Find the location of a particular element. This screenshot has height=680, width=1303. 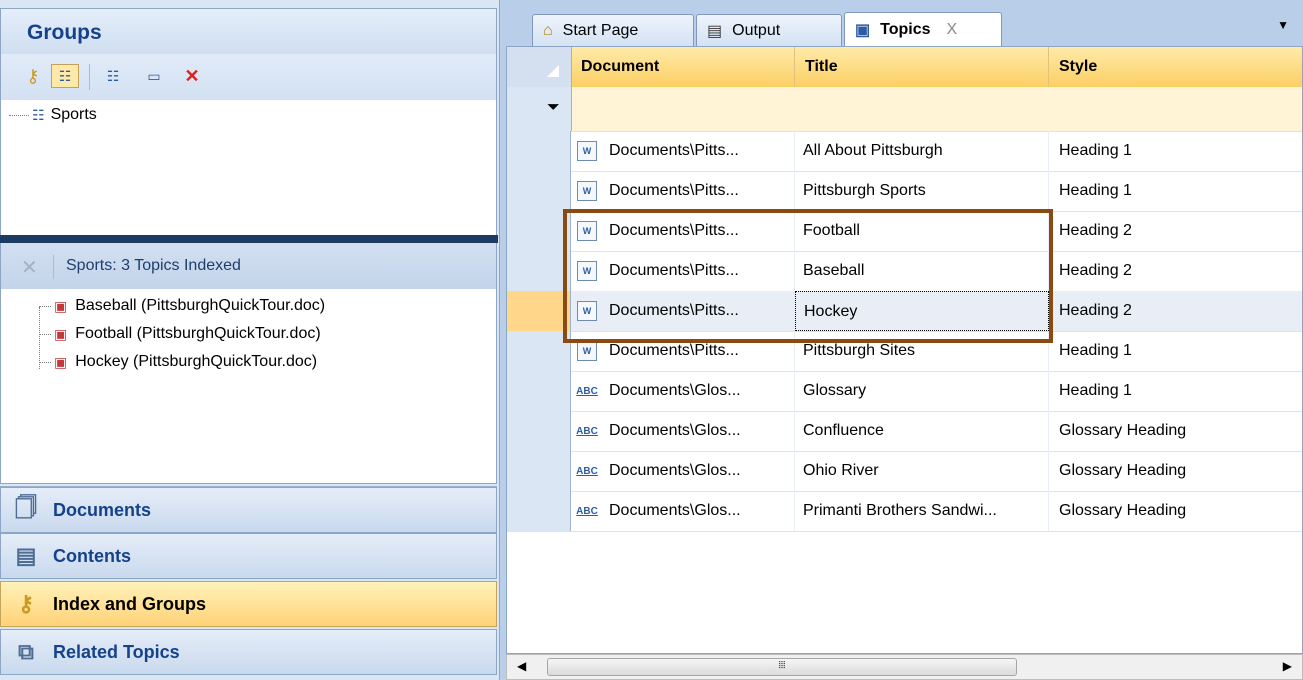

horizontal-scrollbar: ◀ ⦙⦙⦙ ▶ is located at coordinates (904, 667).